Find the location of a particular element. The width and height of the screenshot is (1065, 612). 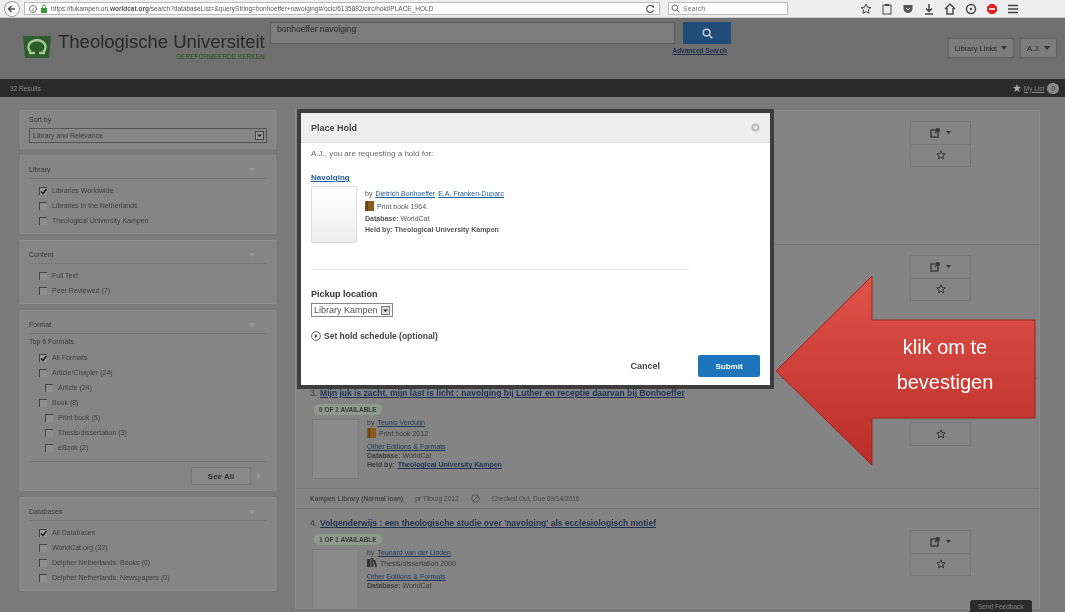

dialog-title: Place Hold is located at coordinates (334, 127).